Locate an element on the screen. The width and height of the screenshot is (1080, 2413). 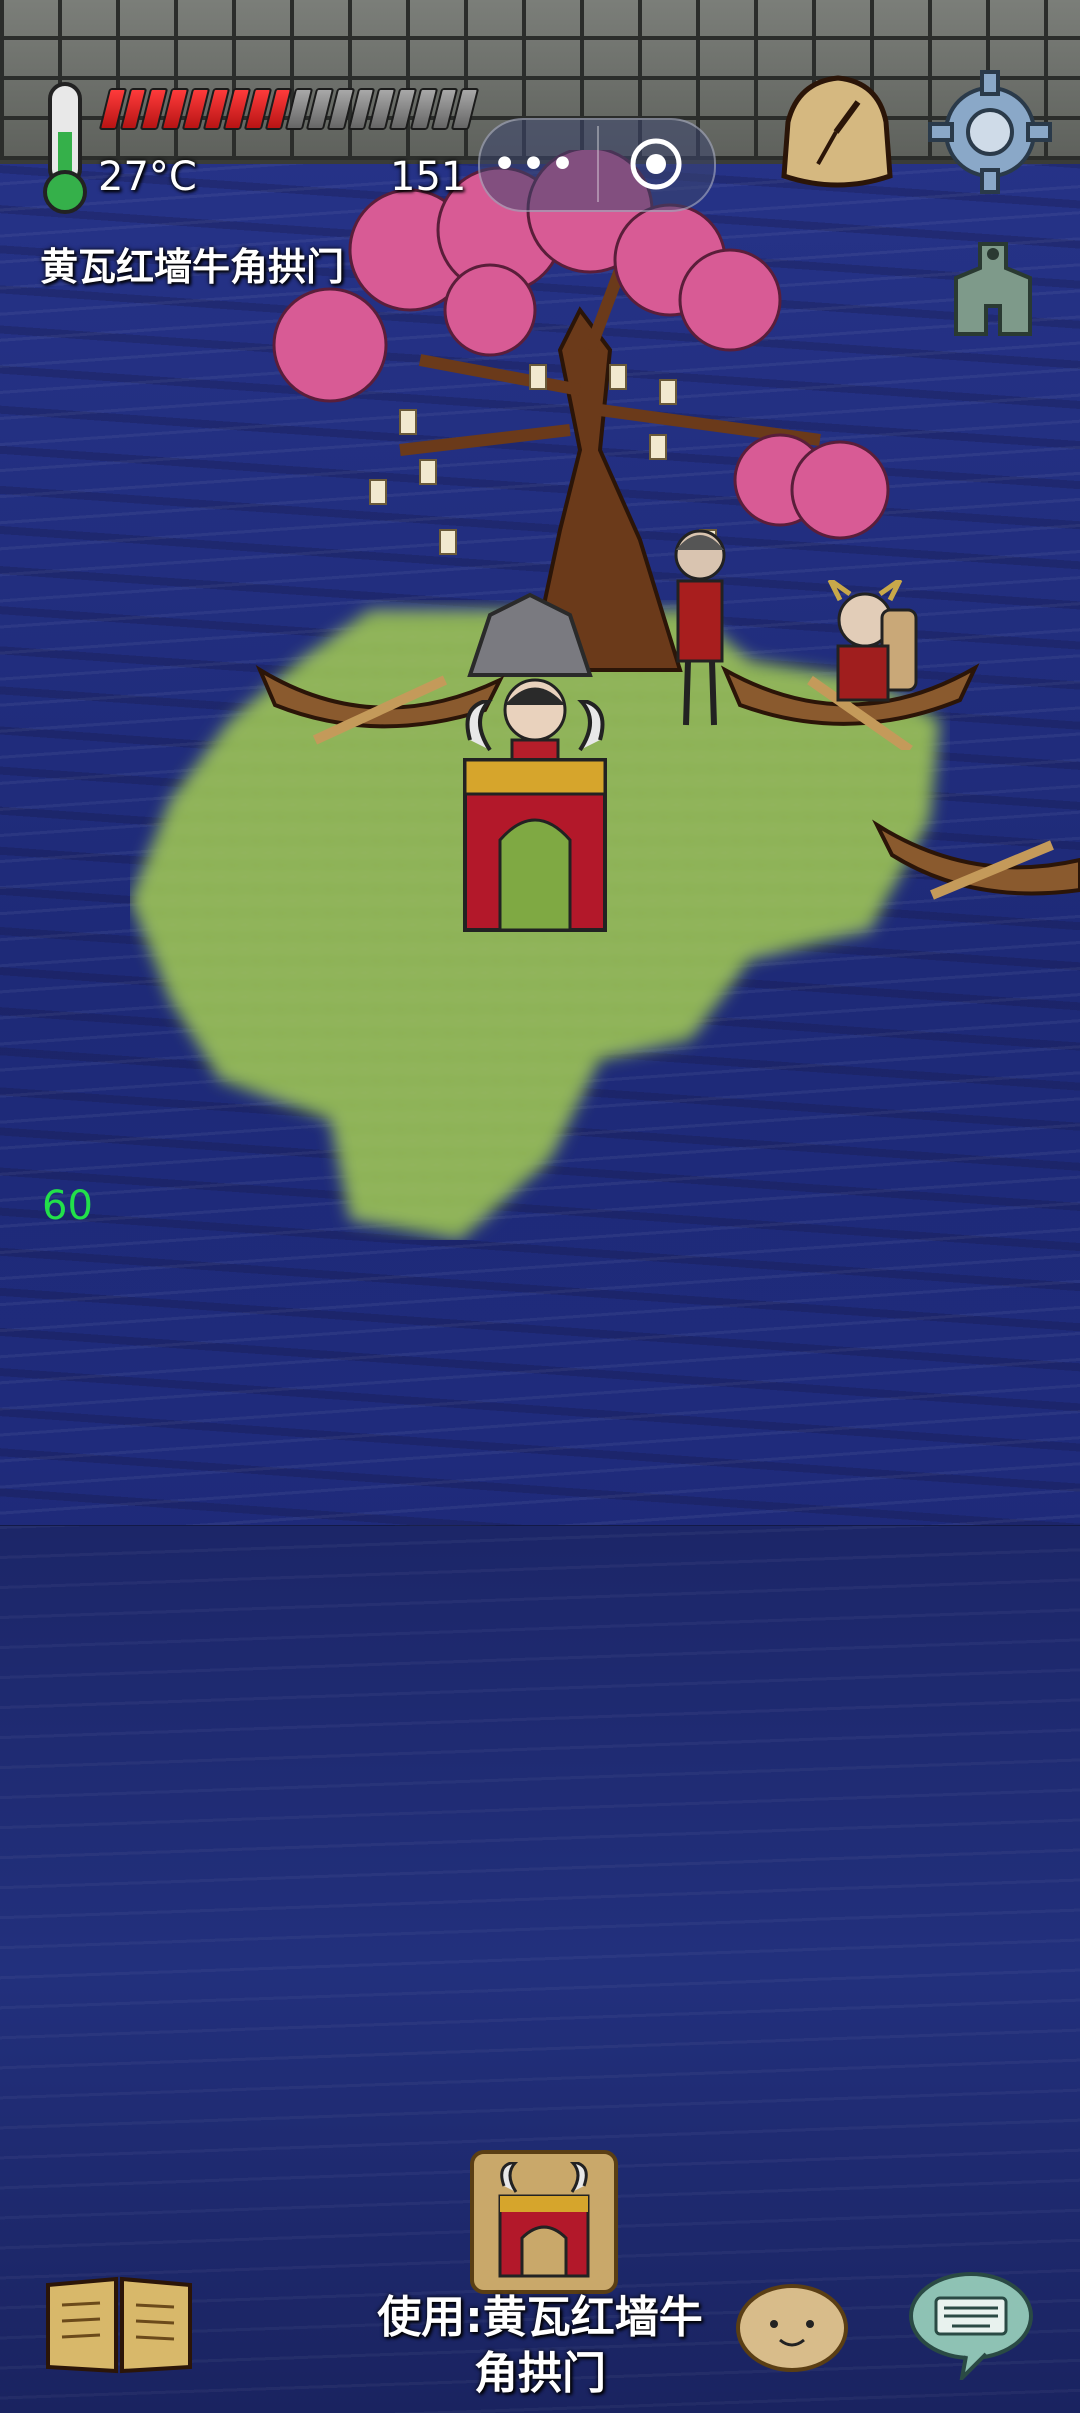
use-item-label: 使用:黄瓦红墙牛 角拱门 is located at coordinates (540, 2346).